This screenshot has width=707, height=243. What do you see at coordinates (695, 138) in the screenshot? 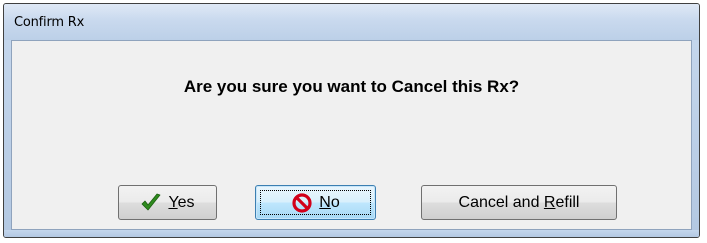
I see `window-frame-right` at bounding box center [695, 138].